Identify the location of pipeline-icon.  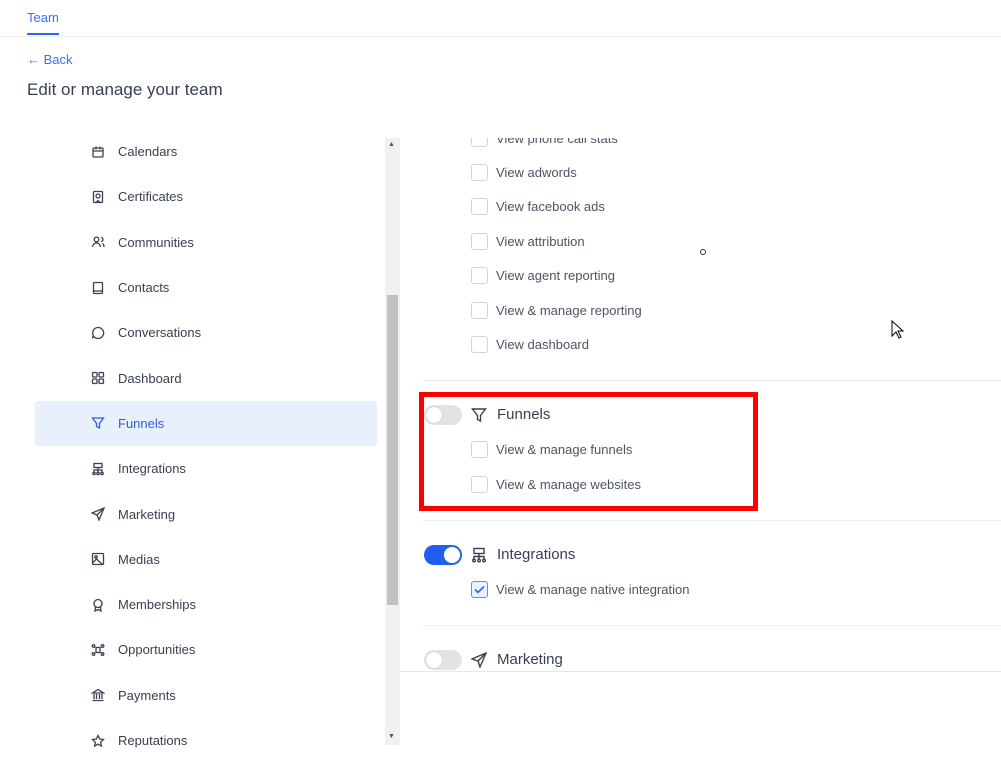
(98, 650).